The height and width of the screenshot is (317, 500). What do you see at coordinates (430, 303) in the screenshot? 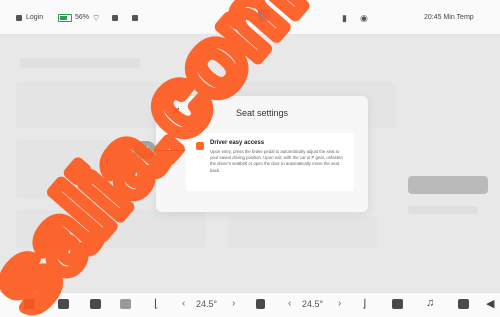
I see `music-icon: ♫` at bounding box center [430, 303].